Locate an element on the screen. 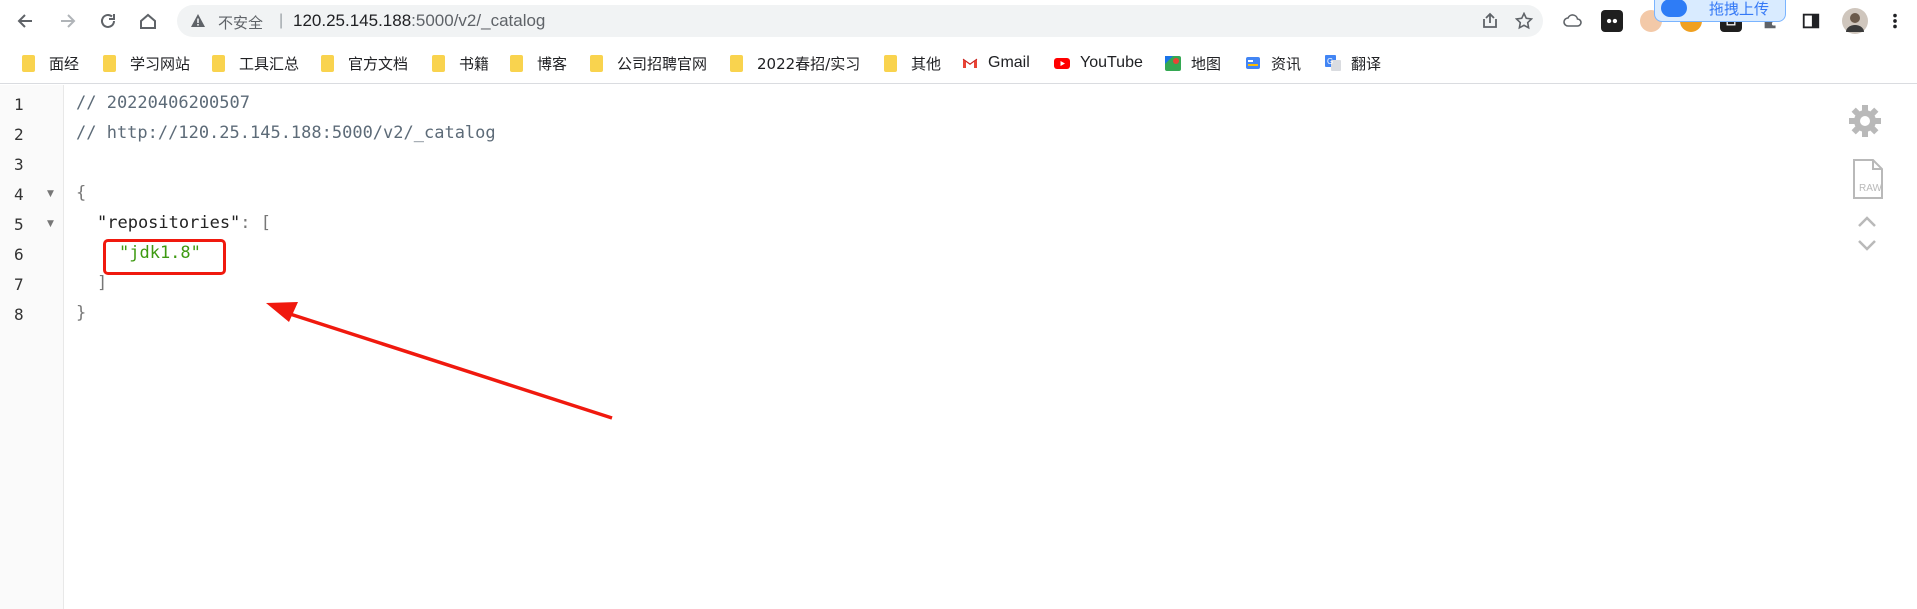 The image size is (1917, 609). line-number-gutter: 1 2 3 4 5 6 7 8 ▼ ▼ is located at coordinates (32, 347).